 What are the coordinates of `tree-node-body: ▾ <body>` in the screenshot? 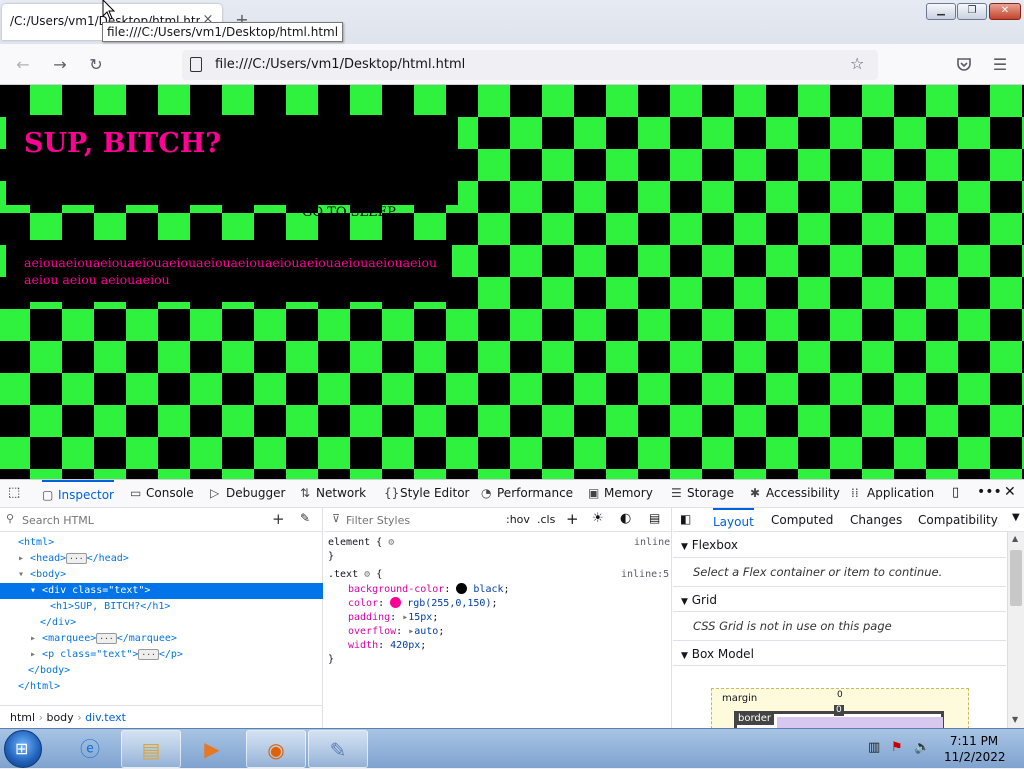 It's located at (161, 575).